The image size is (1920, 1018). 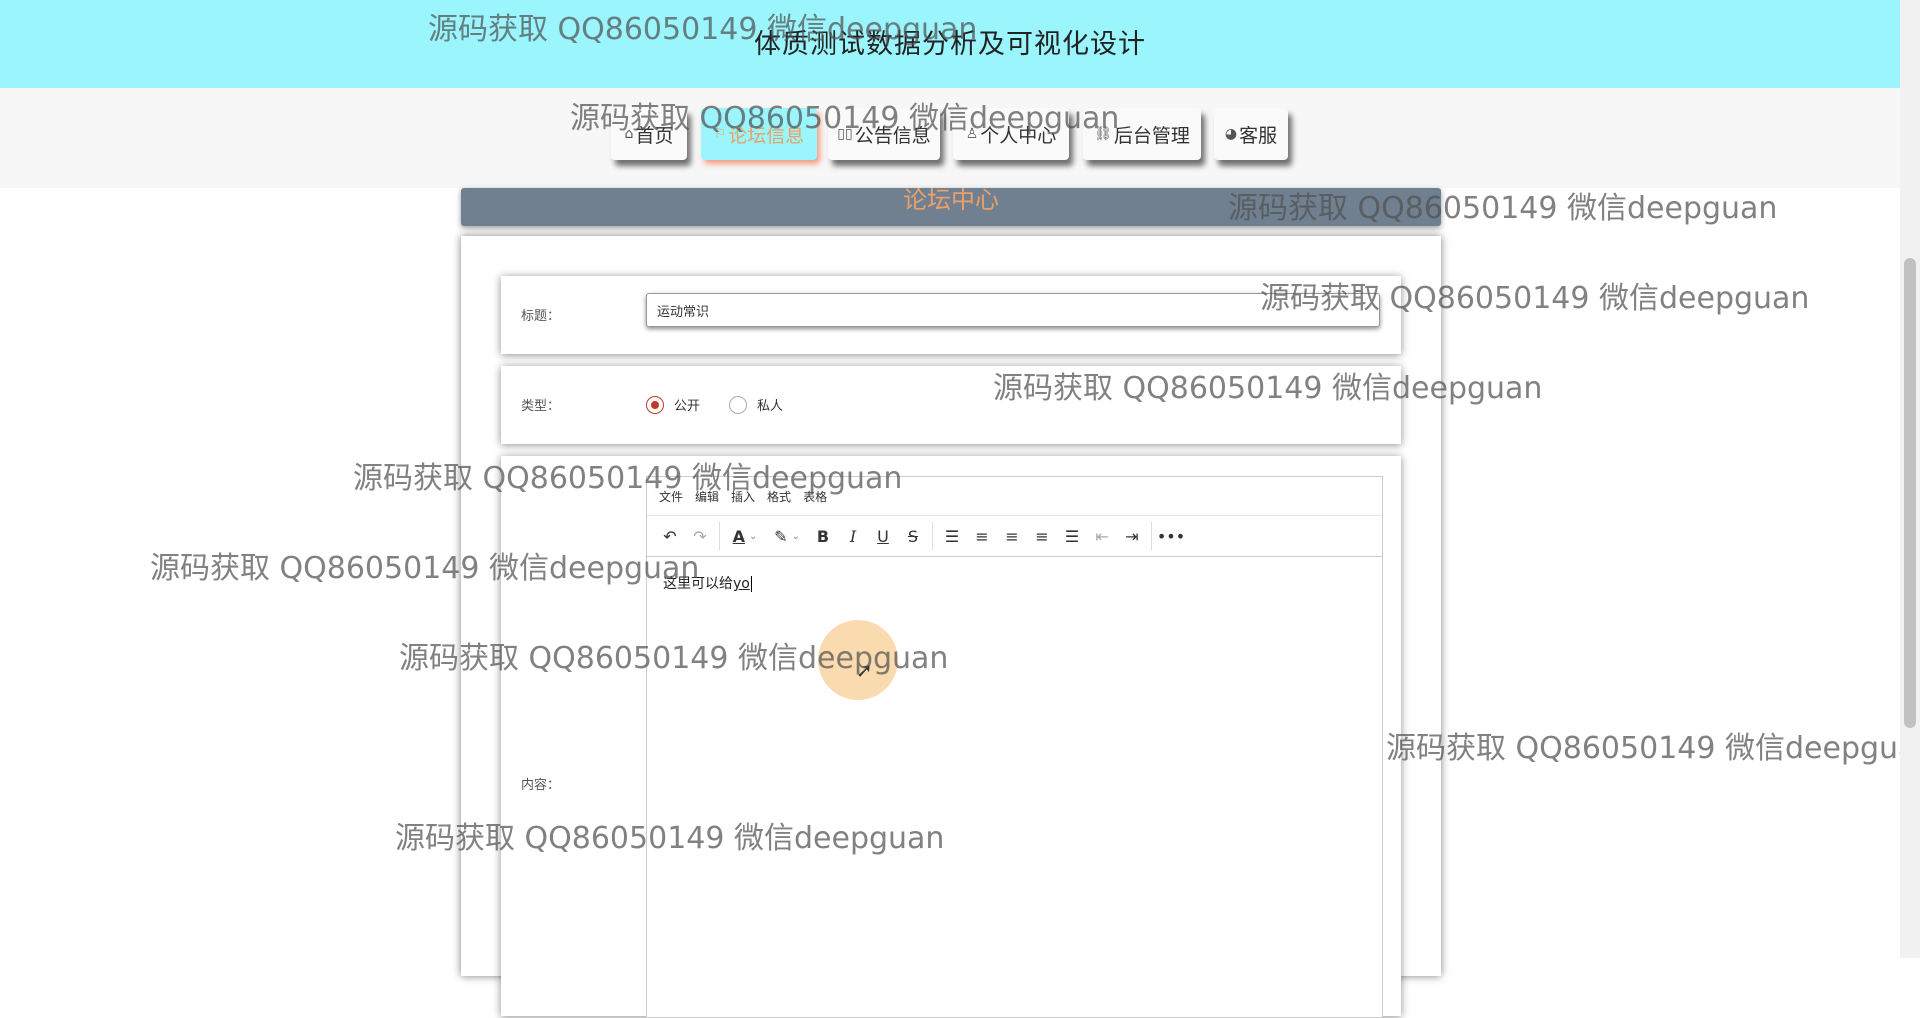 What do you see at coordinates (1018, 135) in the screenshot?
I see `nav-item-label: 个人中心` at bounding box center [1018, 135].